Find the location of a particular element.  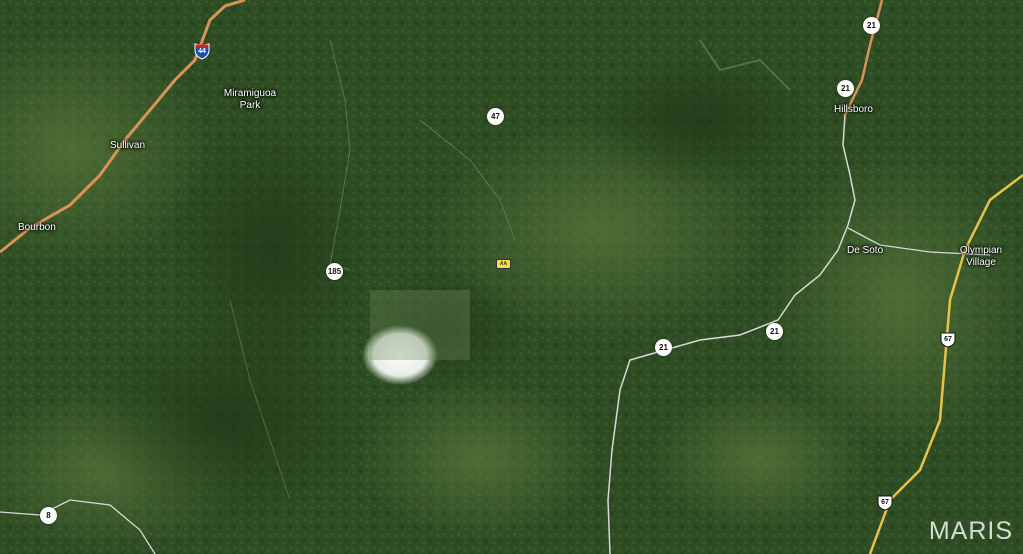

route-185-shield: 185 is located at coordinates (334, 271).